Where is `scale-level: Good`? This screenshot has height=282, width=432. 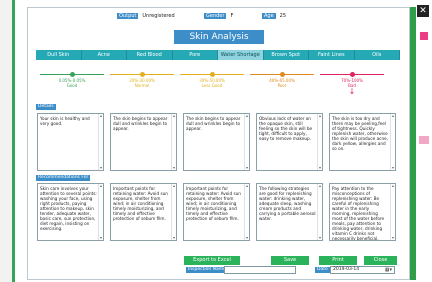 scale-level: Good is located at coordinates (72, 85).